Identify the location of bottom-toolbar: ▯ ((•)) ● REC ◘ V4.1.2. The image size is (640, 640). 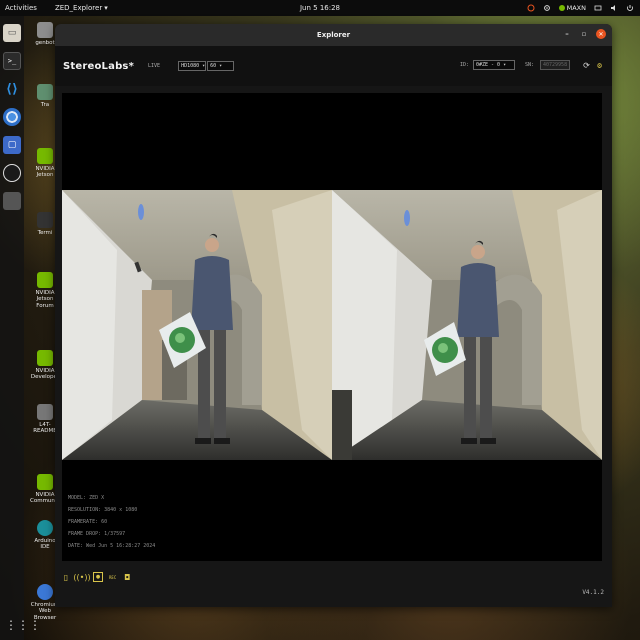
(333, 587).